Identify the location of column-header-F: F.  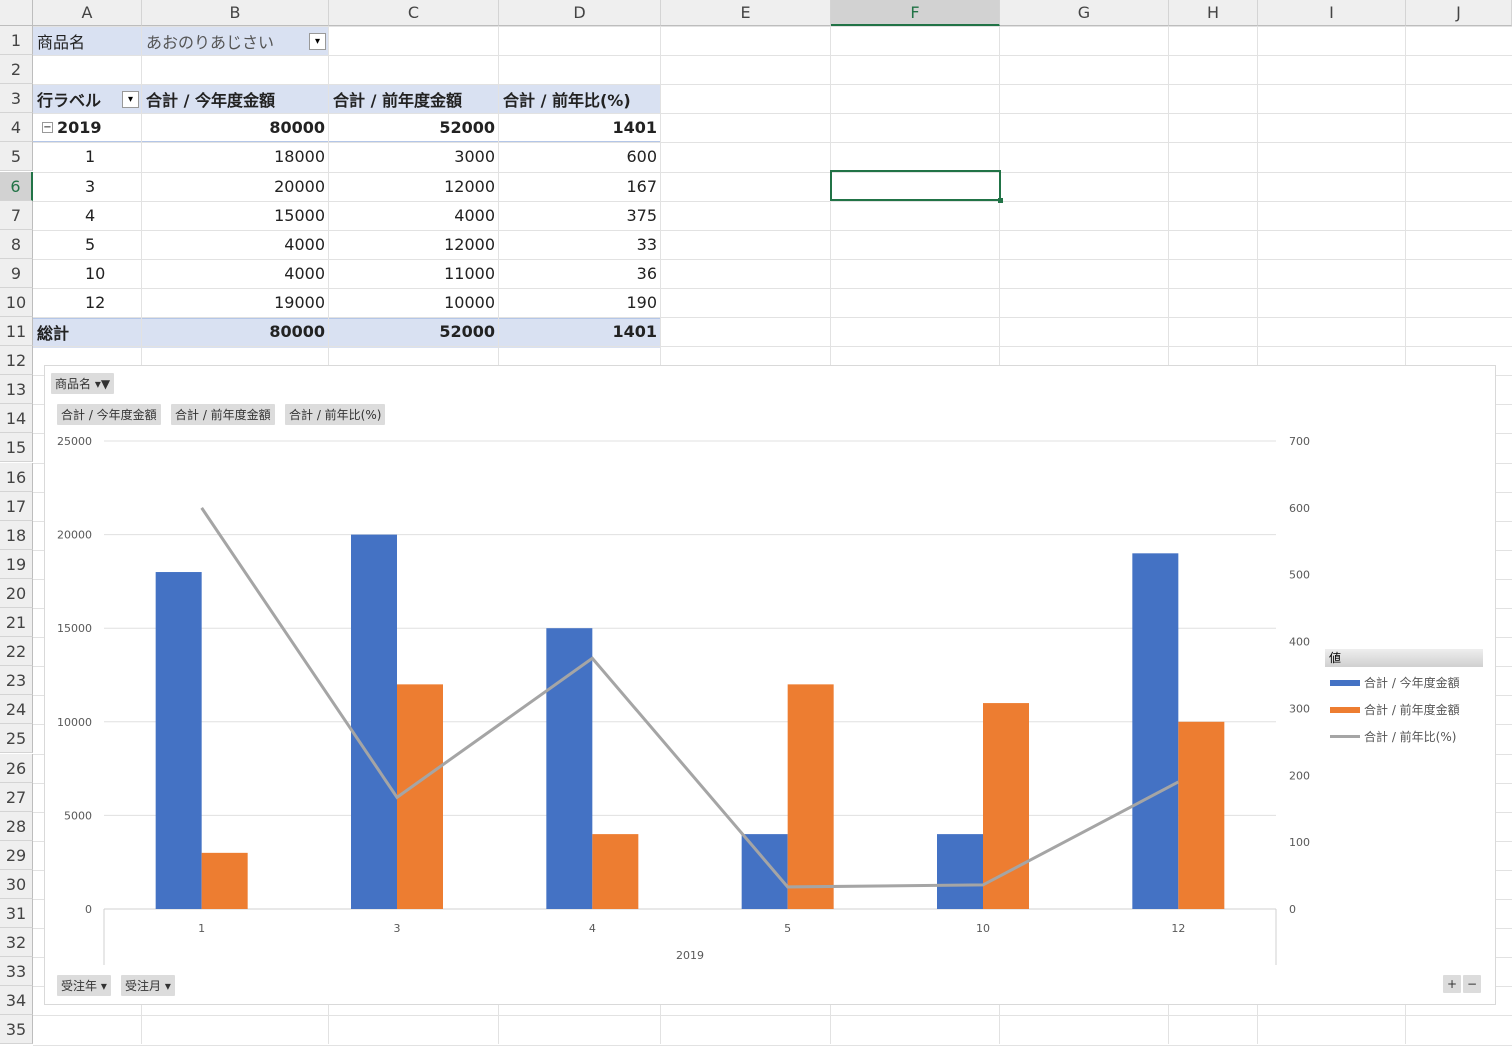
(915, 13).